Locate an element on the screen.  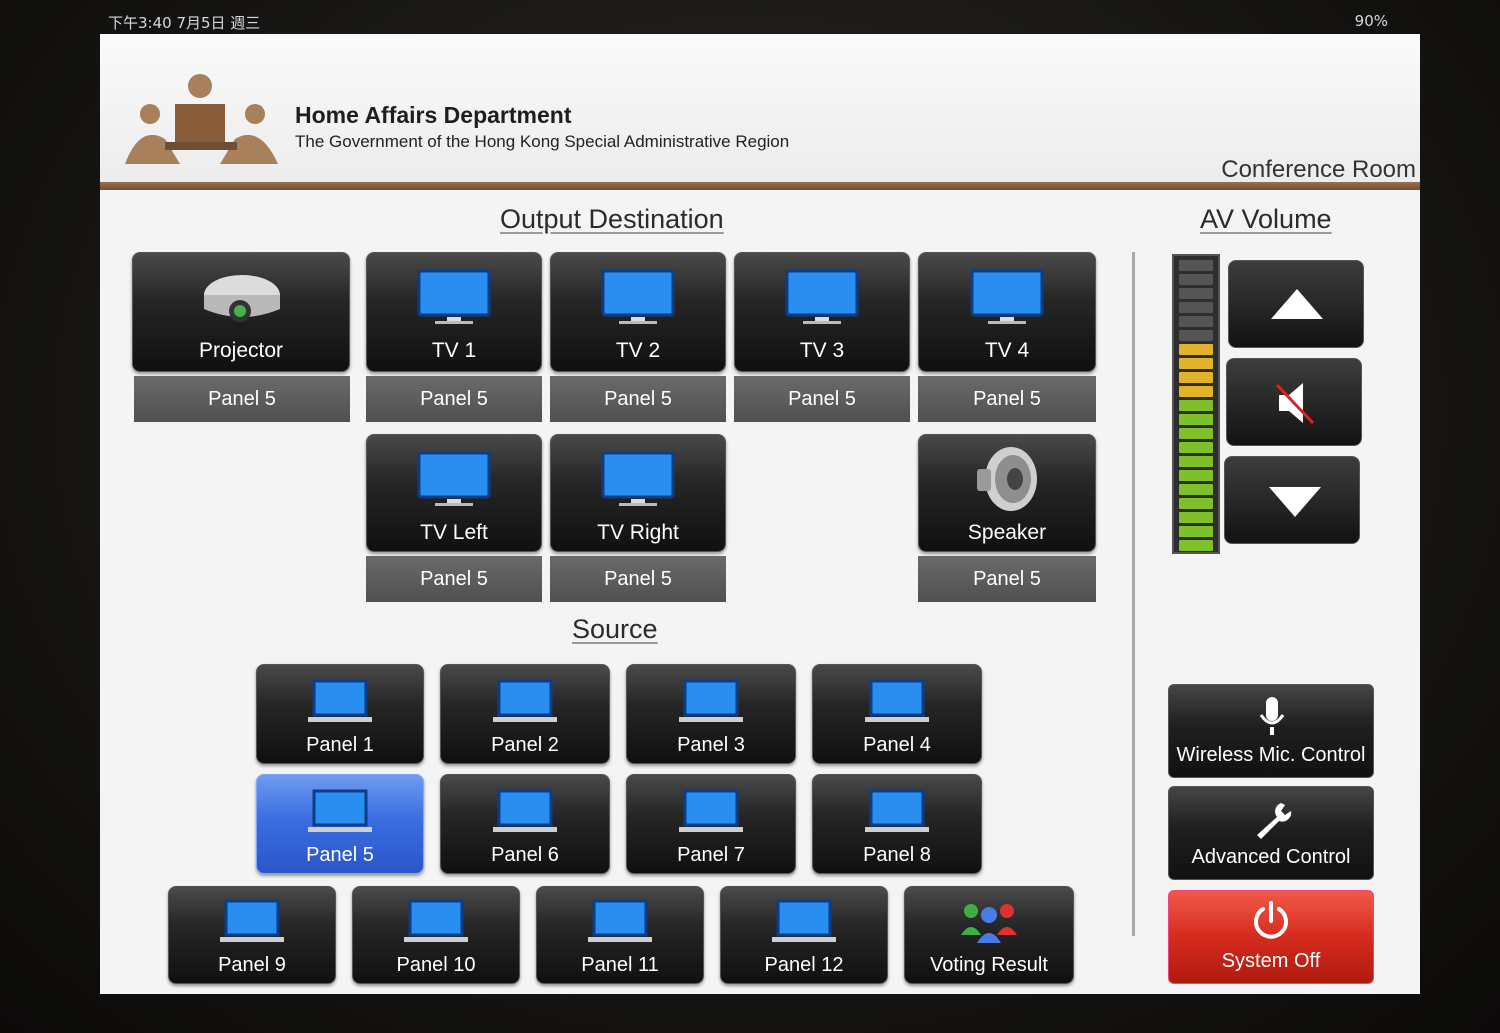
triangle-down-icon is located at coordinates (1295, 502).